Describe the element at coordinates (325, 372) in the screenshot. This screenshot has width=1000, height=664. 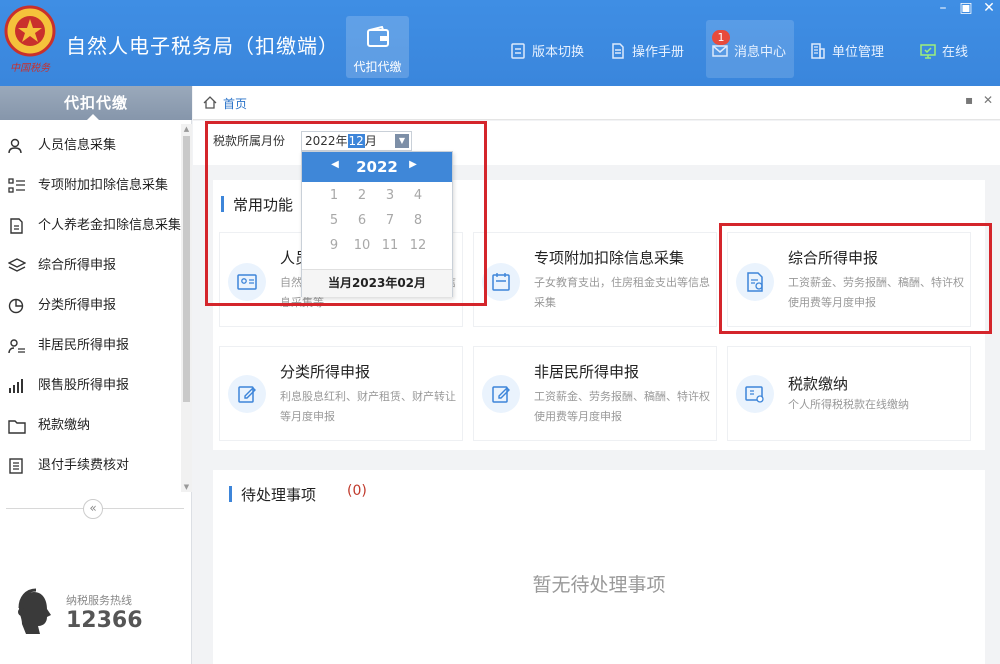
I see `card-title: 分类所得申报` at that location.